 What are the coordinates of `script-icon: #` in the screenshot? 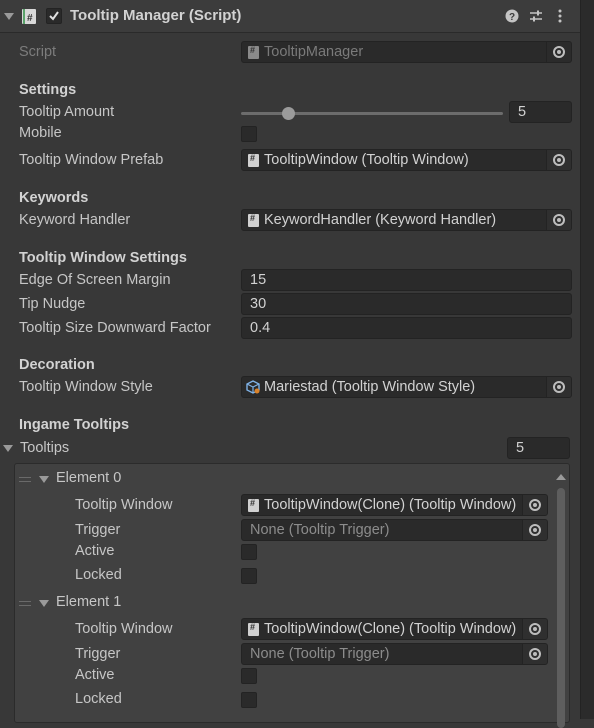 It's located at (29, 16).